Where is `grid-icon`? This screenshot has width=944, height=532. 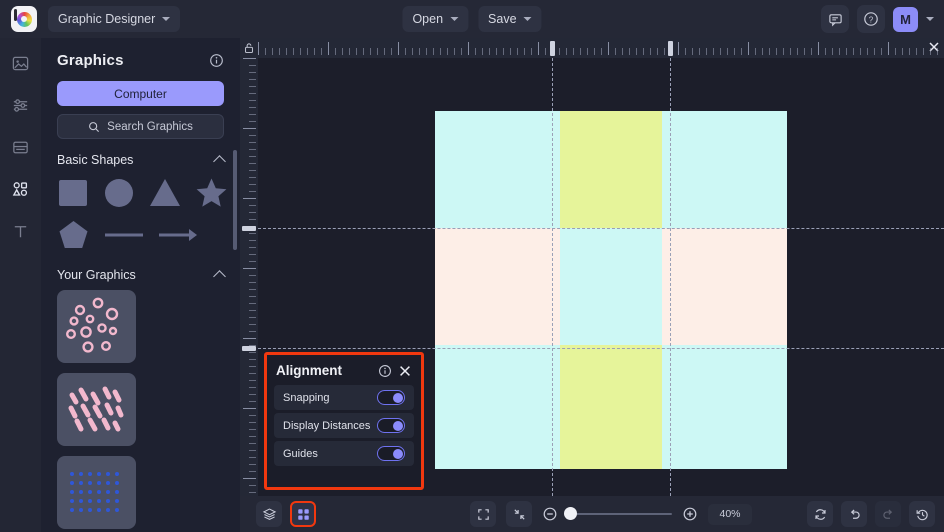 grid-icon is located at coordinates (303, 514).